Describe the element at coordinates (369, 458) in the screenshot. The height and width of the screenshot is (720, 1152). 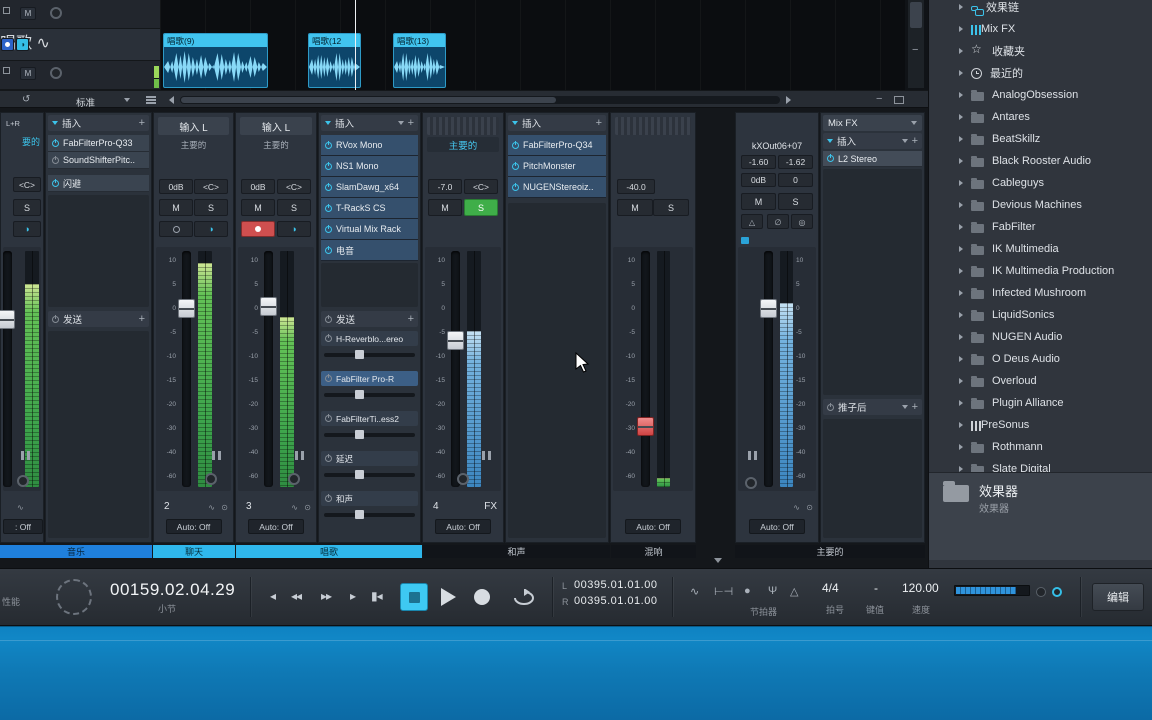
I see `send-label-row: 延迟` at that location.